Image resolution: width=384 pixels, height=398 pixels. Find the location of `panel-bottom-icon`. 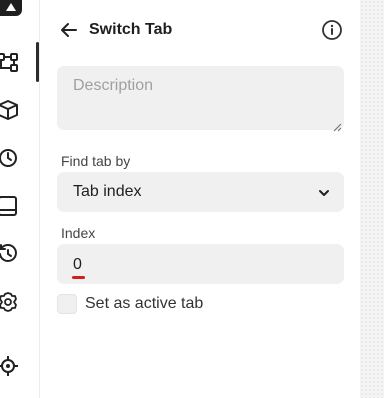

panel-bottom-icon is located at coordinates (10, 206).